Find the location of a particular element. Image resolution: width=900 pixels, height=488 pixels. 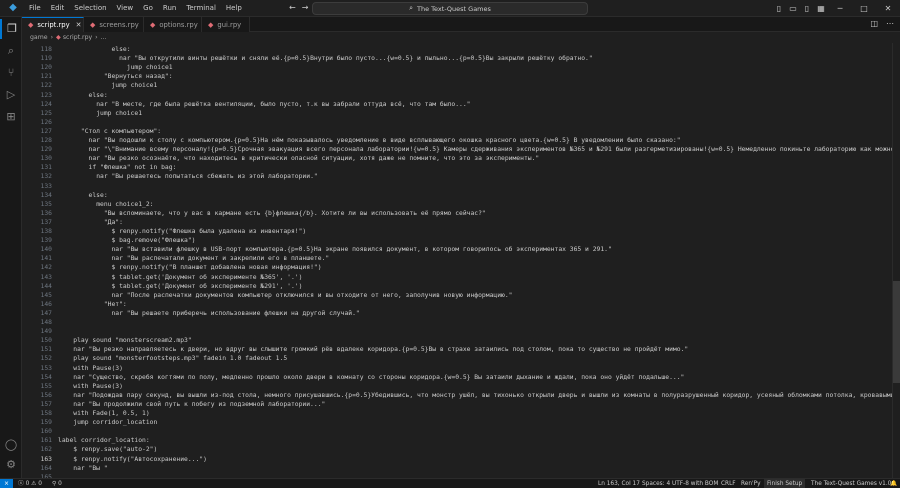

breadcrumb-file: script.rpy is located at coordinates (77, 37).